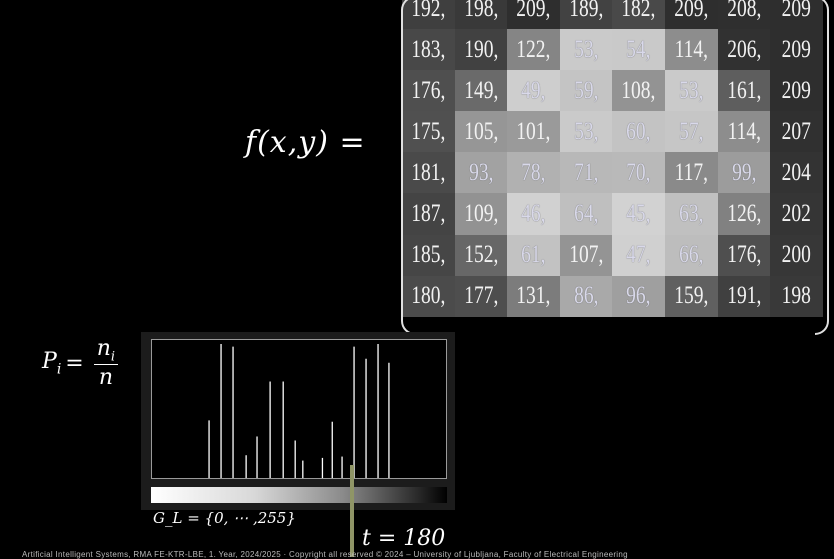  What do you see at coordinates (638, 132) in the screenshot?
I see `matrix-cell: 60,` at bounding box center [638, 132].